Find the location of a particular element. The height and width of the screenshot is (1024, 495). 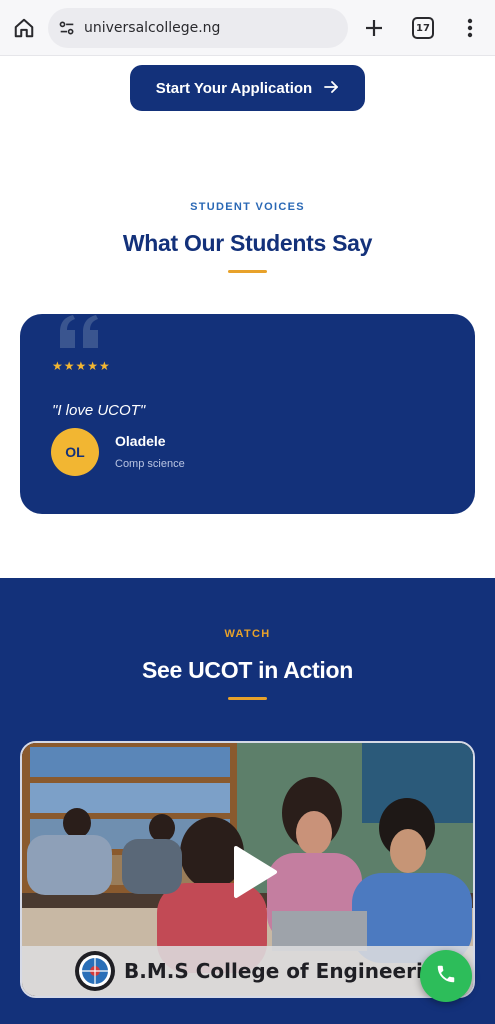

student-department: Comp science is located at coordinates (150, 464).